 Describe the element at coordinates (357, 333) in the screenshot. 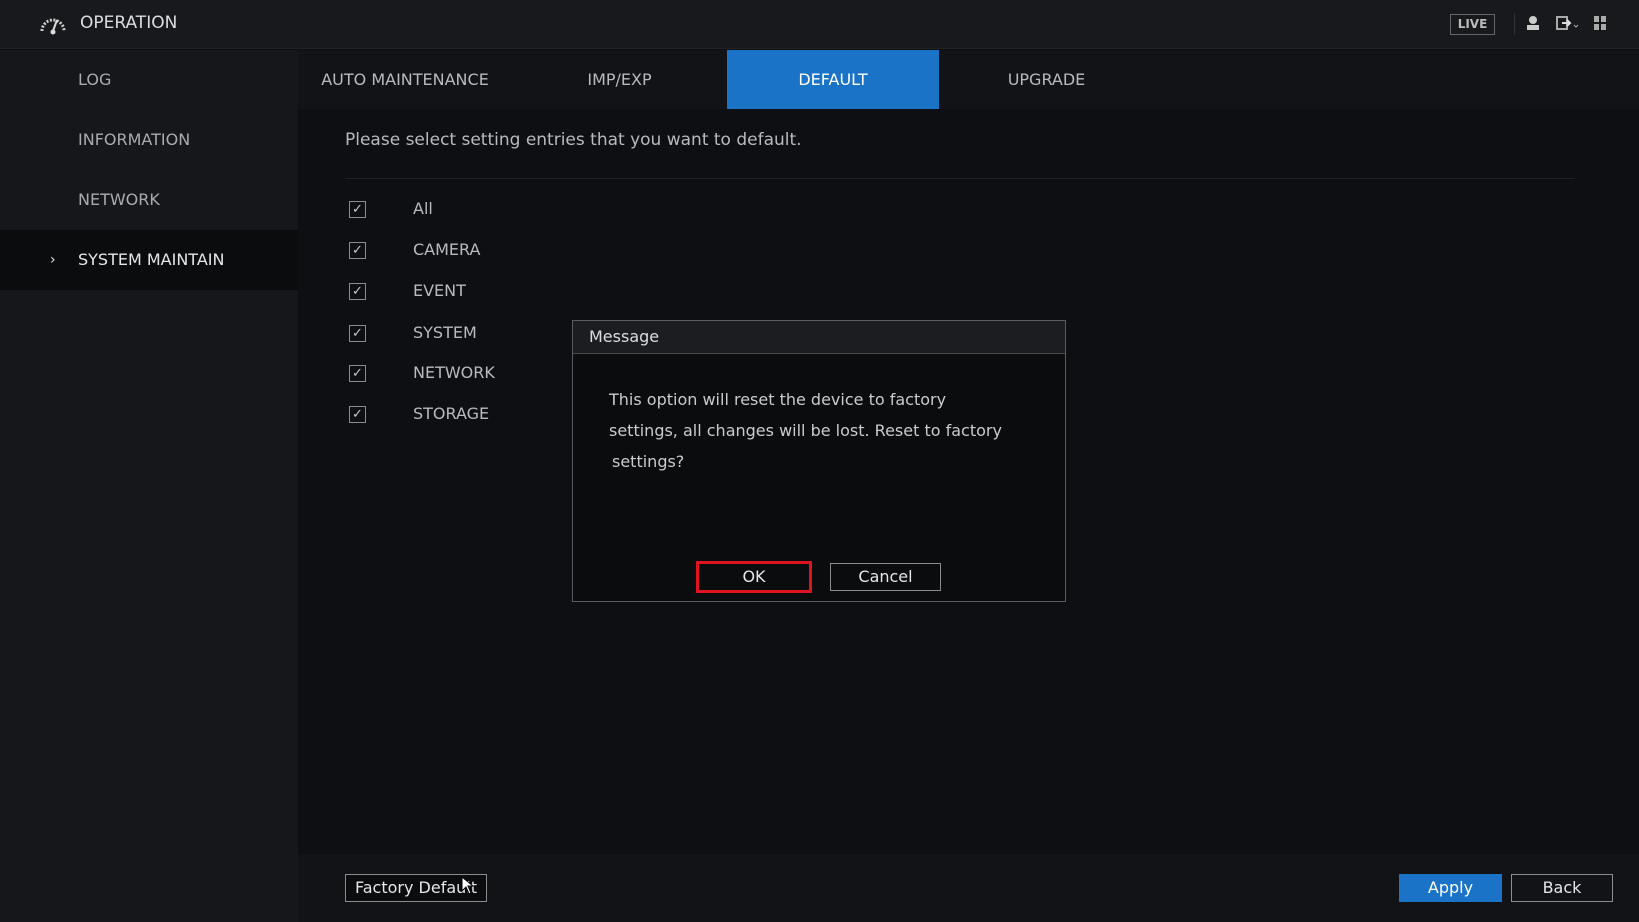

I see `checkbox-system: ✓` at that location.